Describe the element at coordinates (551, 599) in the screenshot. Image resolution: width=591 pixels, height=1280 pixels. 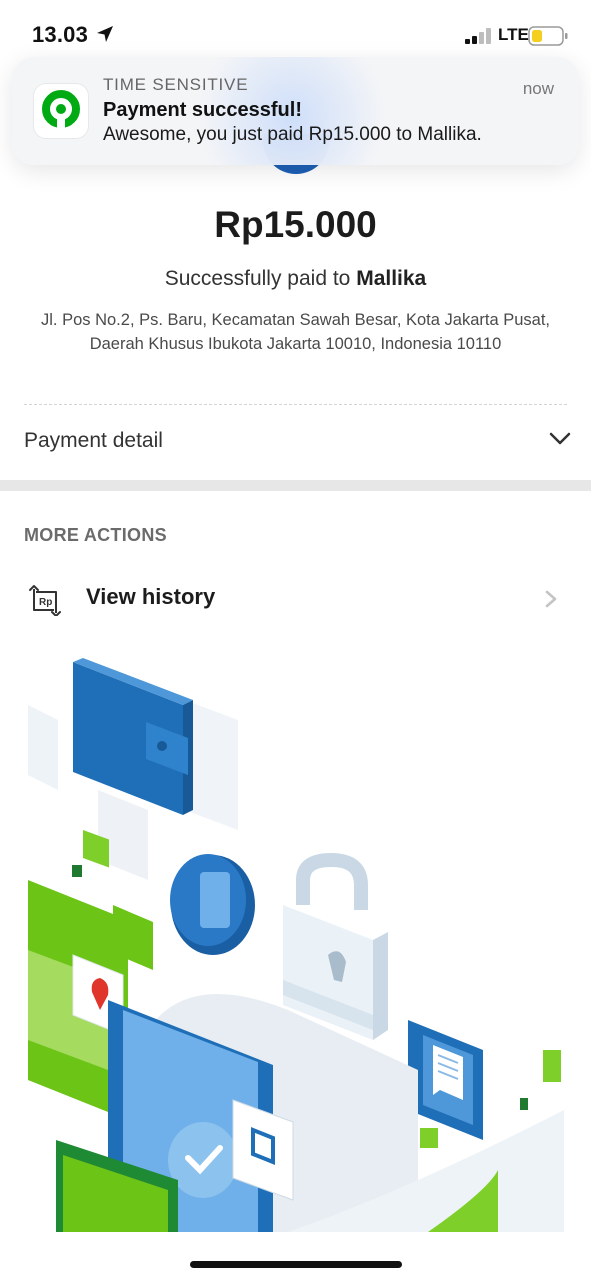
I see `chevron-right-icon` at that location.